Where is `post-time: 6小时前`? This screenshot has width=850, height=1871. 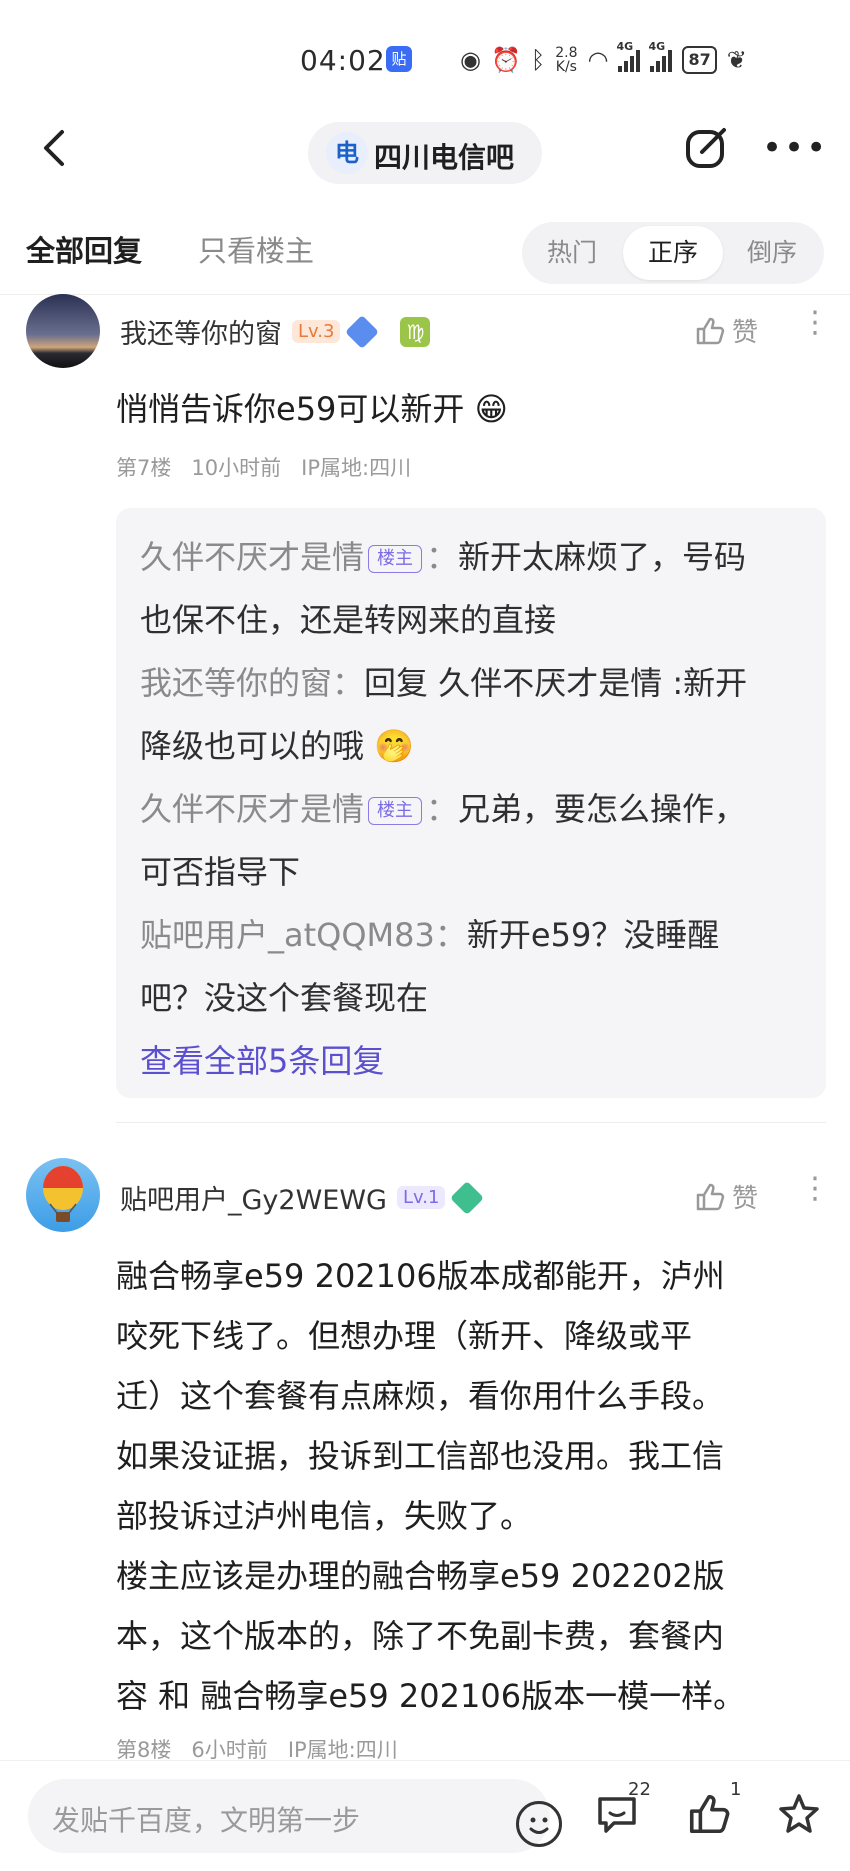
post-time: 6小时前 is located at coordinates (229, 1750).